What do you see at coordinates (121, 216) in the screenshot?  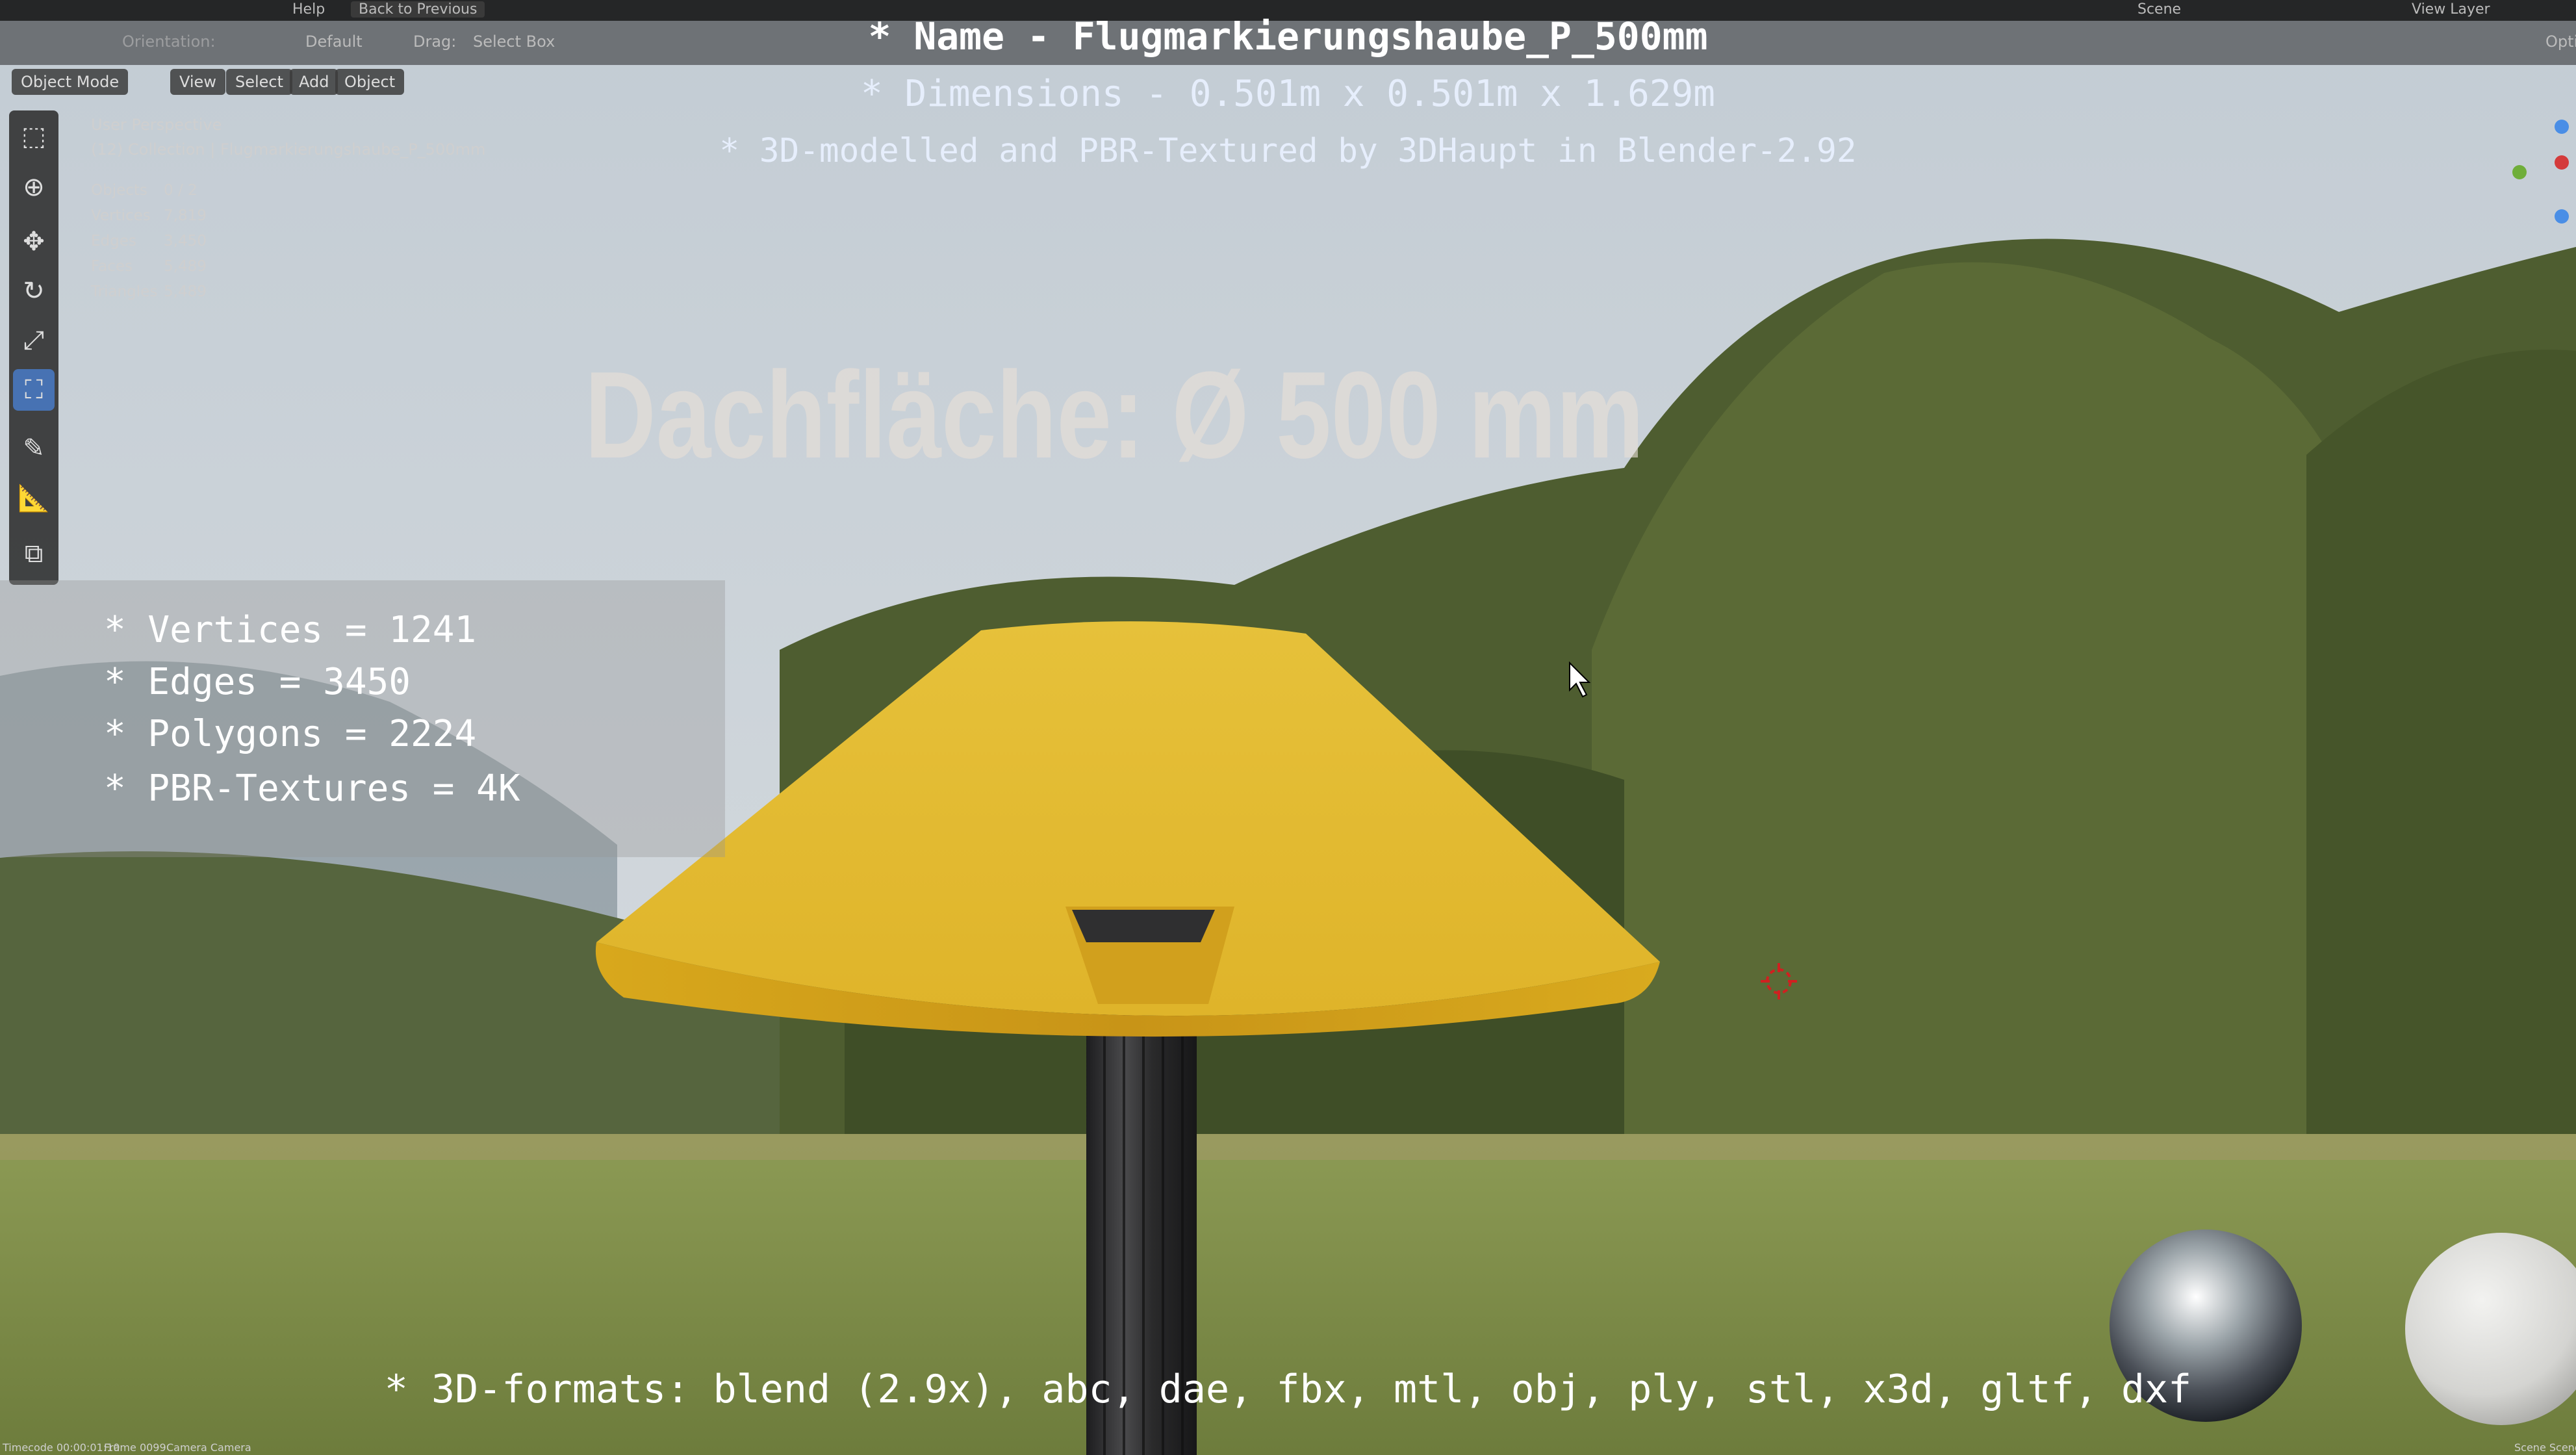 I see `stat-label: Vertices` at bounding box center [121, 216].